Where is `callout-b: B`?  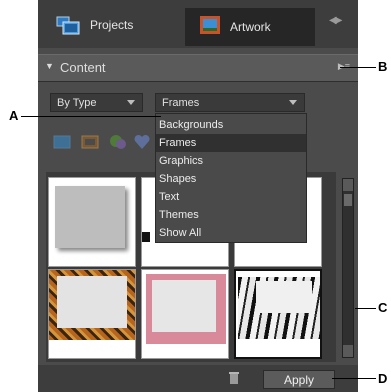 callout-b: B is located at coordinates (383, 66).